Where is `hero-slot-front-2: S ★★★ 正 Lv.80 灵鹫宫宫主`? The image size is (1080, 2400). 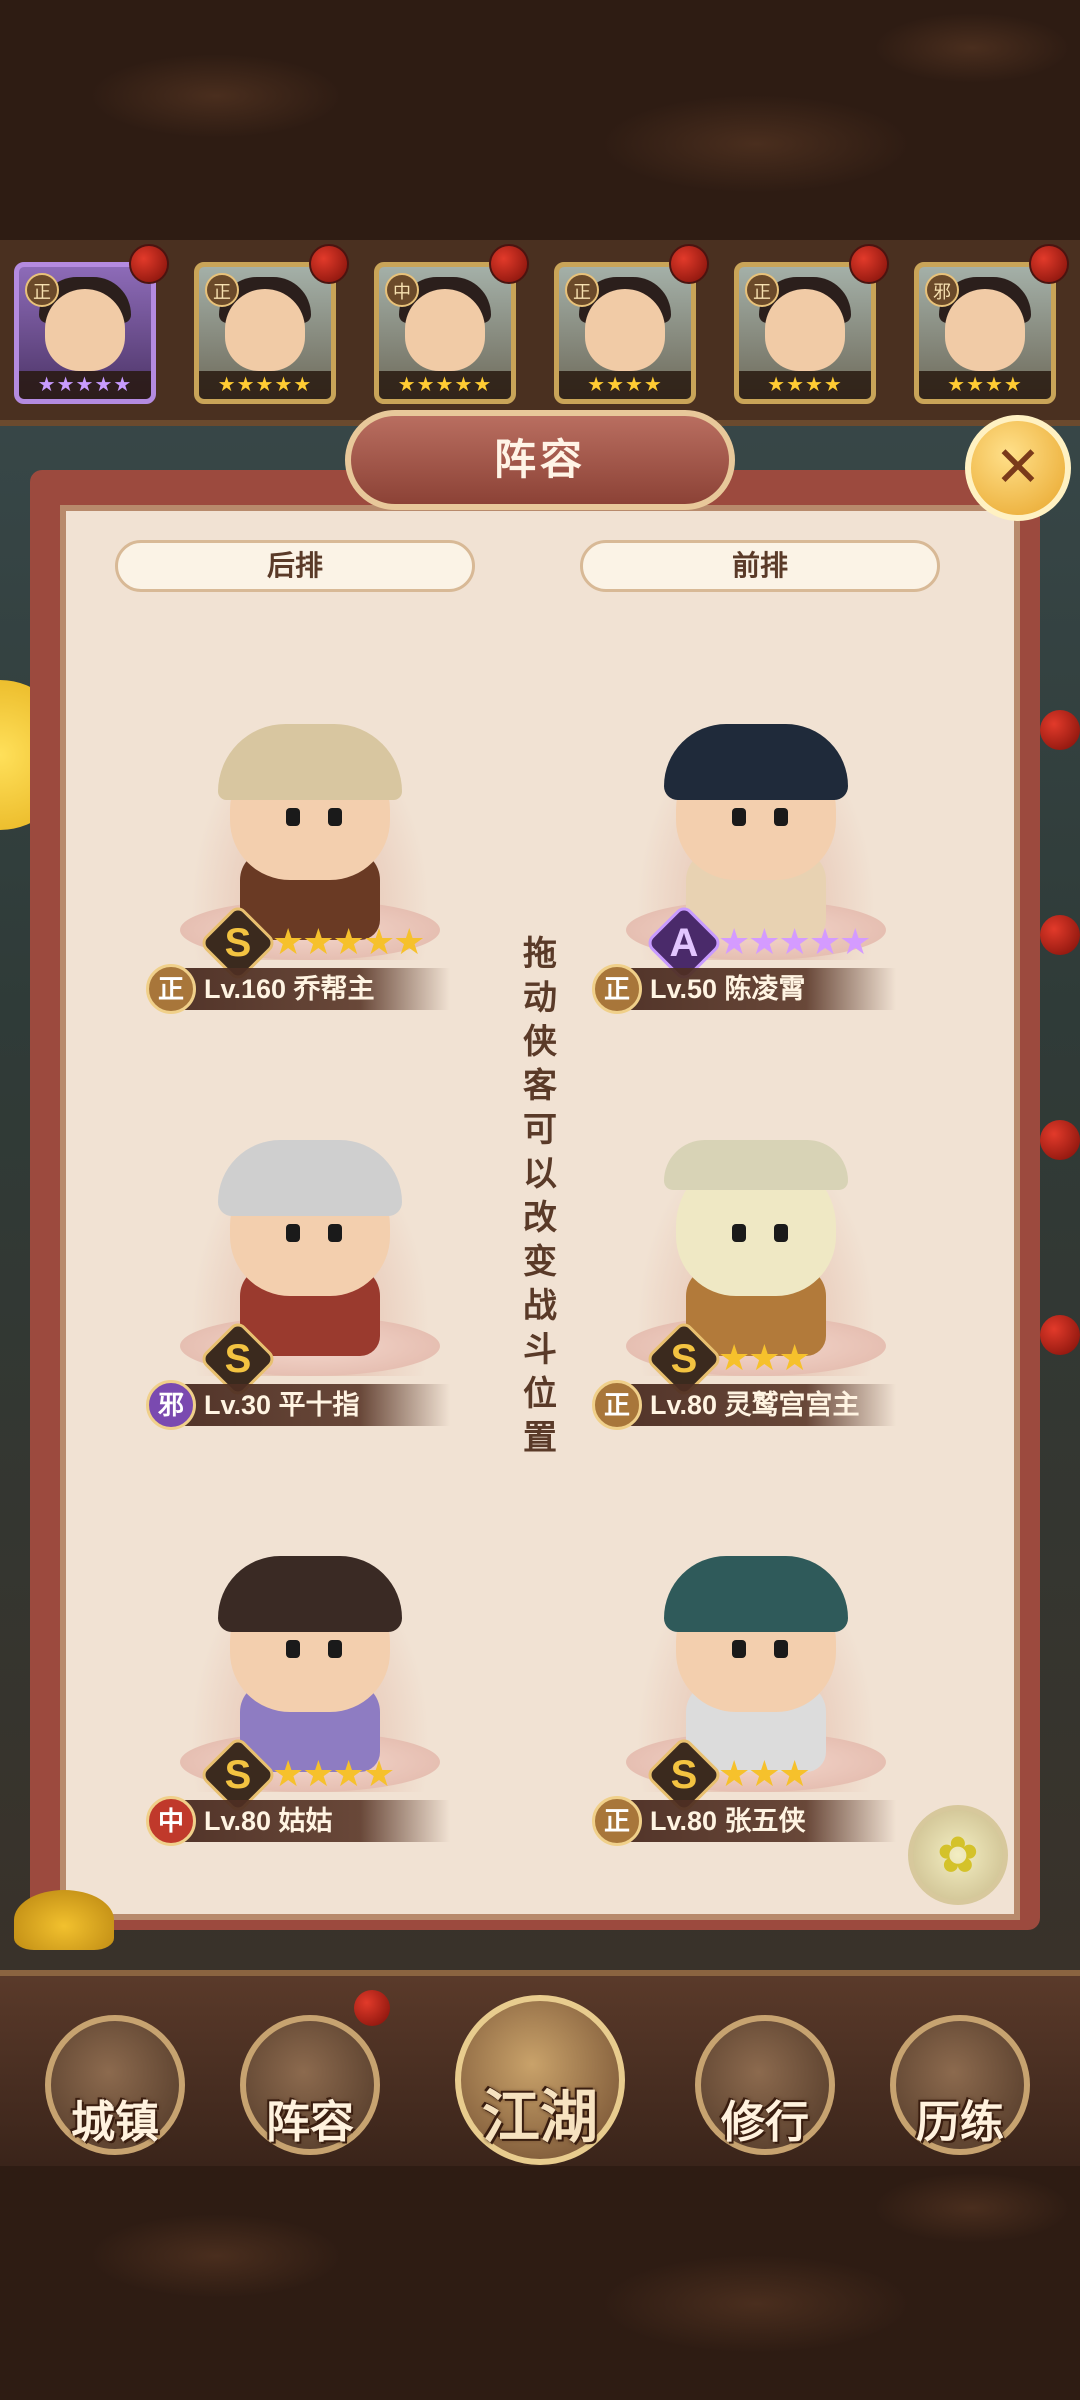
hero-slot-front-2: S ★★★ 正 Lv.80 灵鹫宫宫主 is located at coordinates (749, 1273).